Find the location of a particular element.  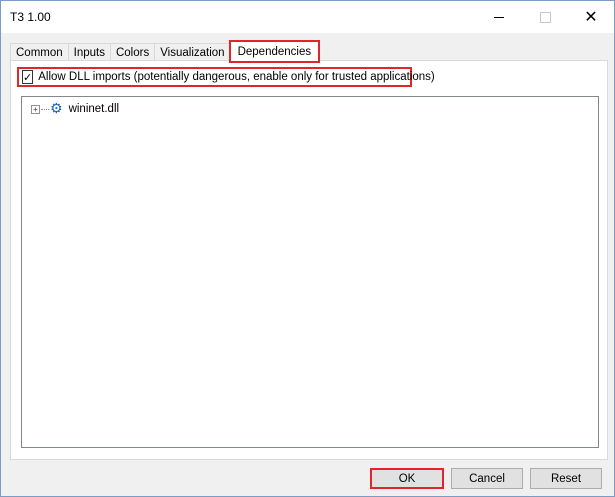

checkmark-icon: ✓ is located at coordinates (28, 77).